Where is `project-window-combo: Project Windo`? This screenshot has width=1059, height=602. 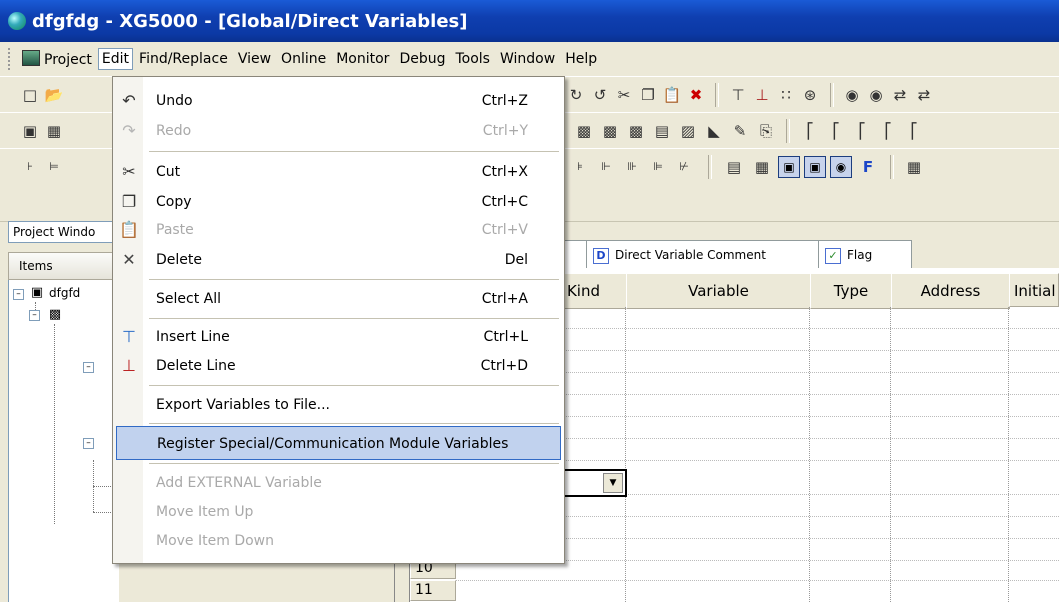
project-window-combo: Project Windo is located at coordinates (62, 232).